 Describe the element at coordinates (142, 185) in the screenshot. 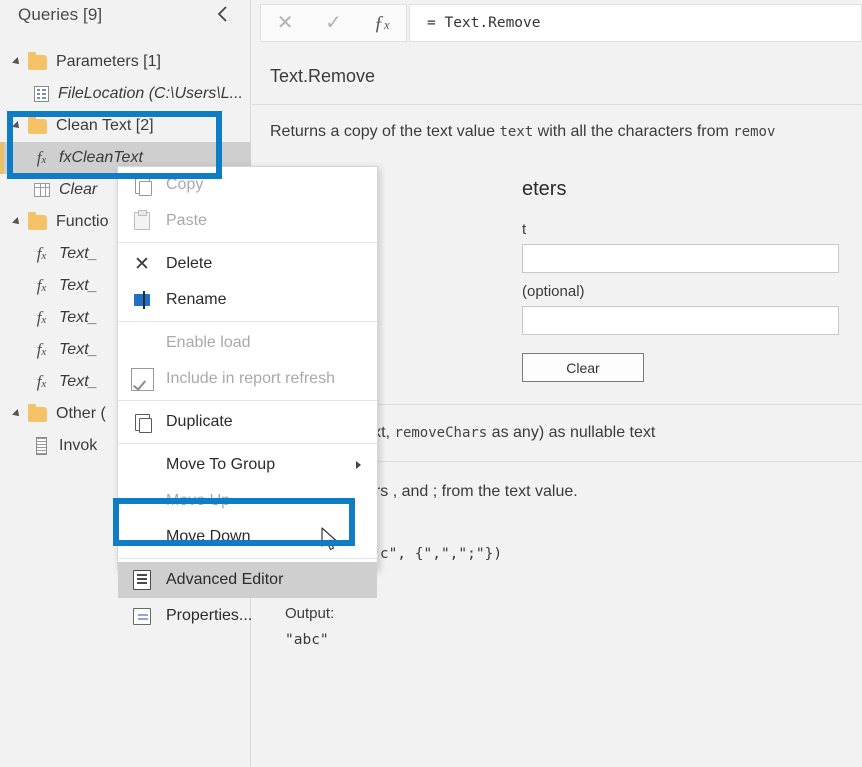

I see `copy-icon` at that location.